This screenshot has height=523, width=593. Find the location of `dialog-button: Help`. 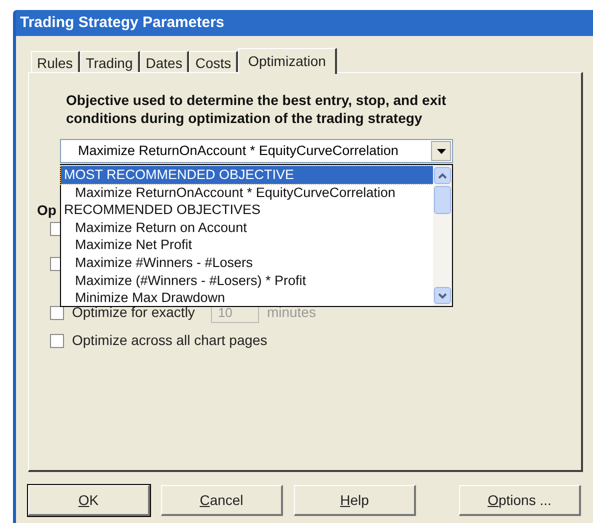

dialog-button: Help is located at coordinates (355, 500).